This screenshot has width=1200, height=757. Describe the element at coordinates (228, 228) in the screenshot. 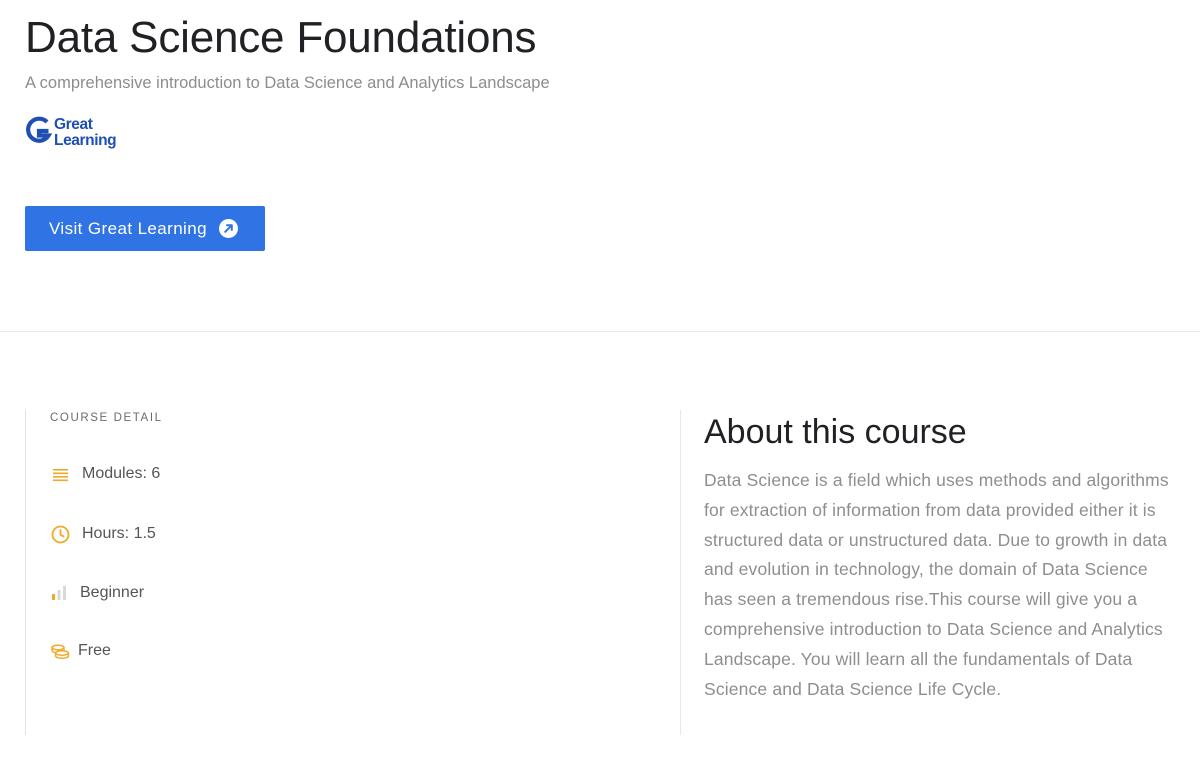

I see `external-link-arrow-icon` at that location.